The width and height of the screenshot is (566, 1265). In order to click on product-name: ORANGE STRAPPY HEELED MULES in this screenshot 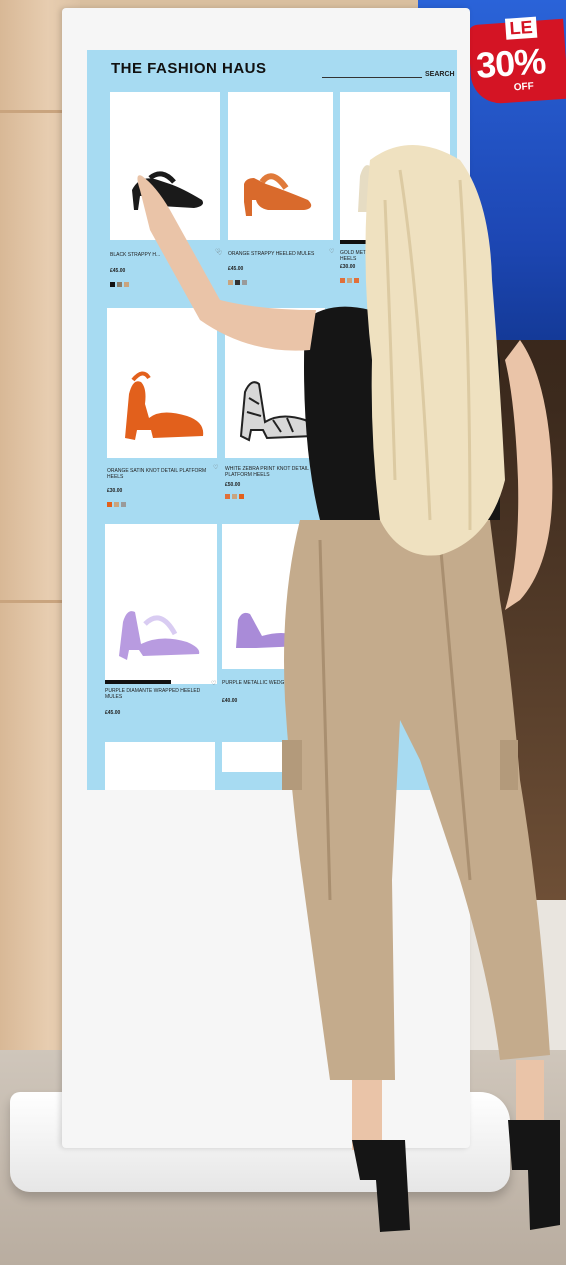, I will do `click(271, 254)`.